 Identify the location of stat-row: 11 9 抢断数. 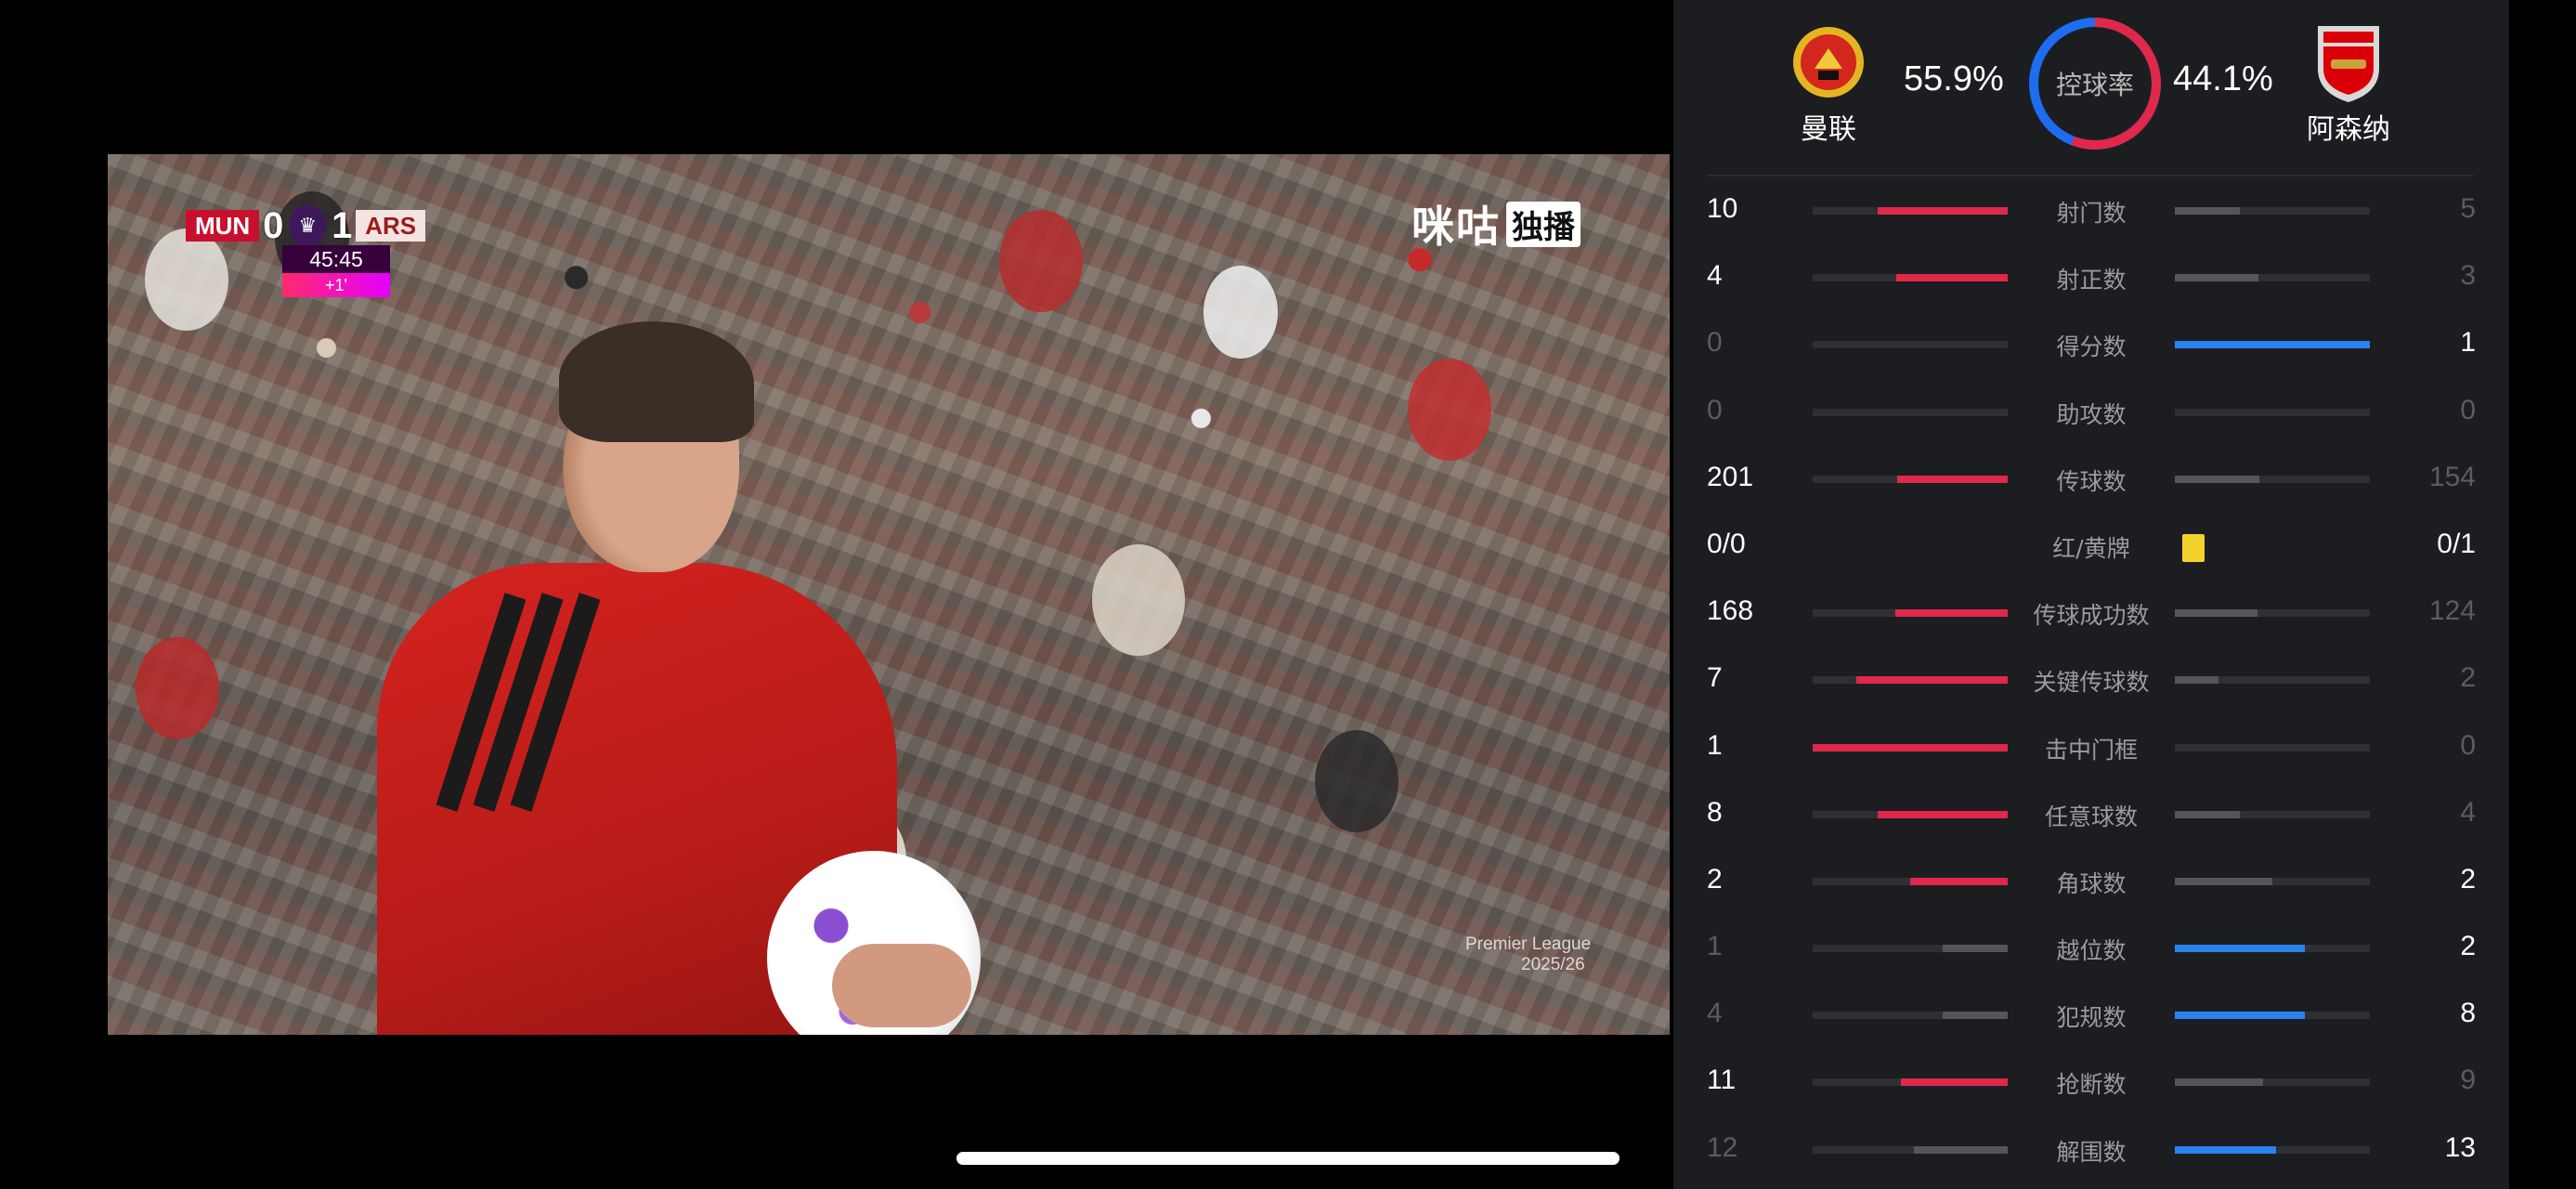
(2091, 1081).